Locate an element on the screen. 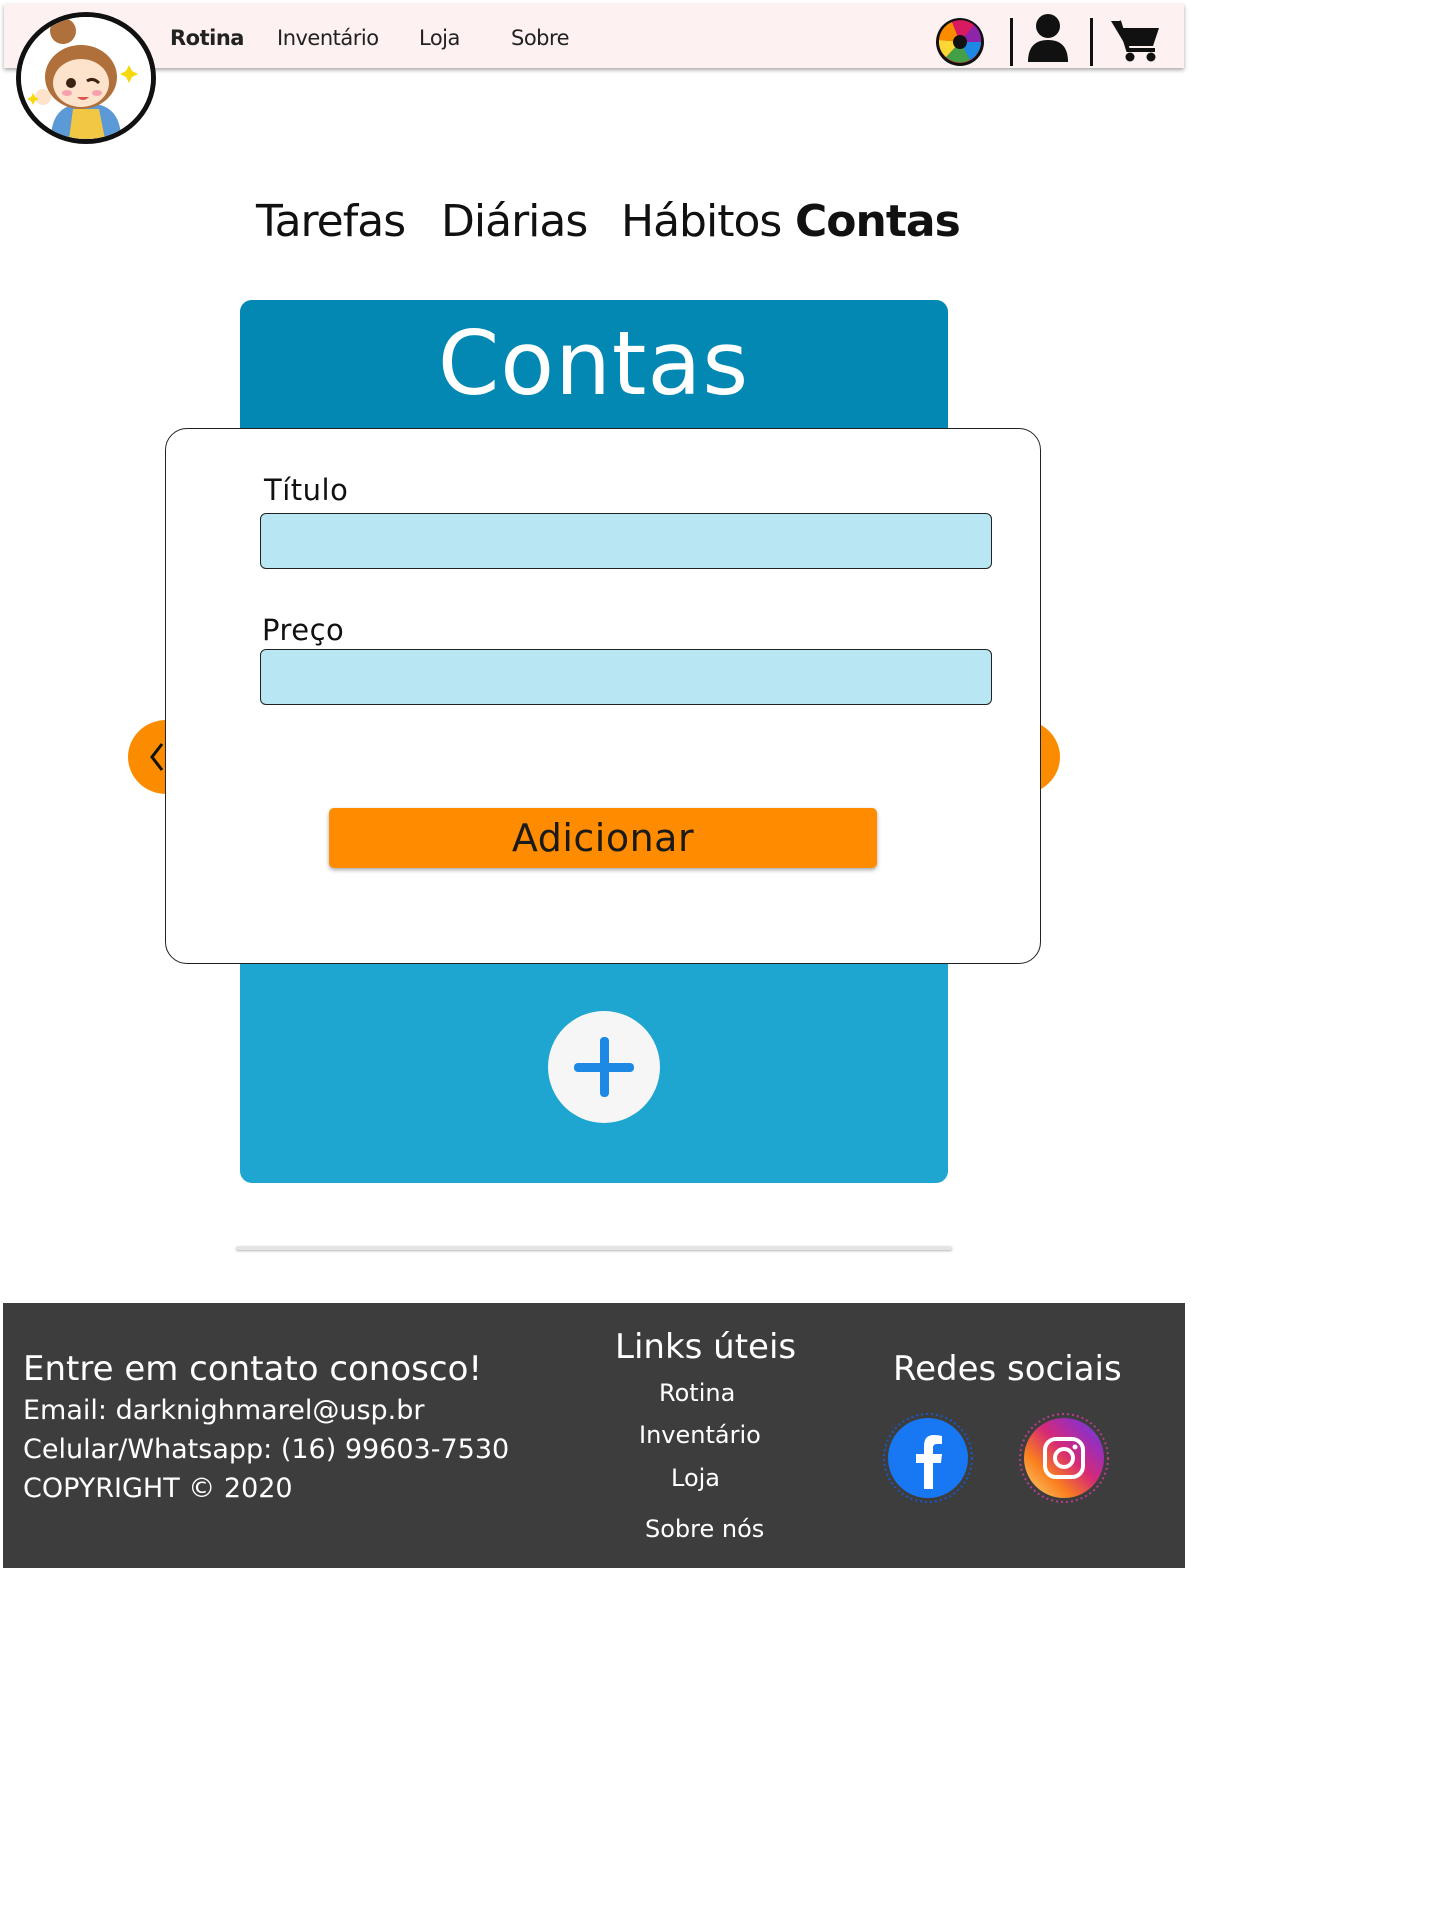 The image size is (1448, 1911). instagram-icon is located at coordinates (1064, 1458).